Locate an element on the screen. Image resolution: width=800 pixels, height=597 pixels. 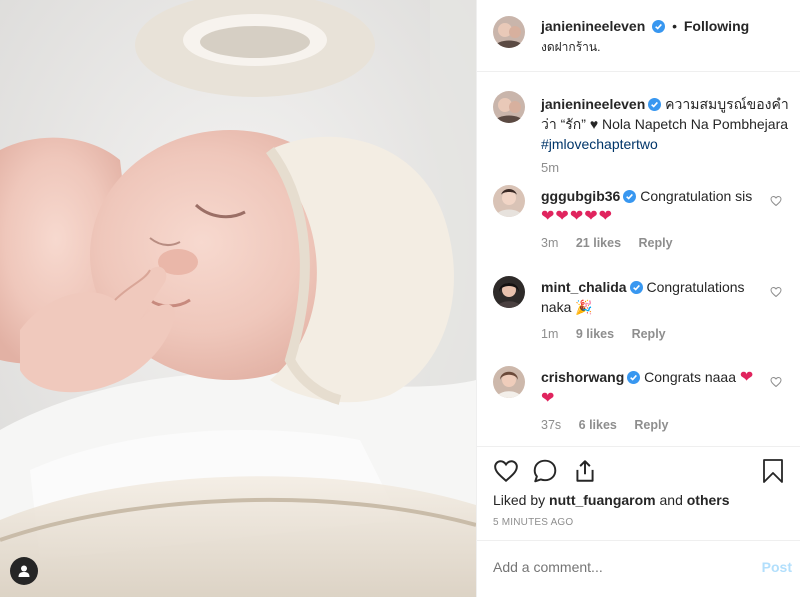
comment-meta: 3m 21 likes Reply is located at coordinates (607, 243).